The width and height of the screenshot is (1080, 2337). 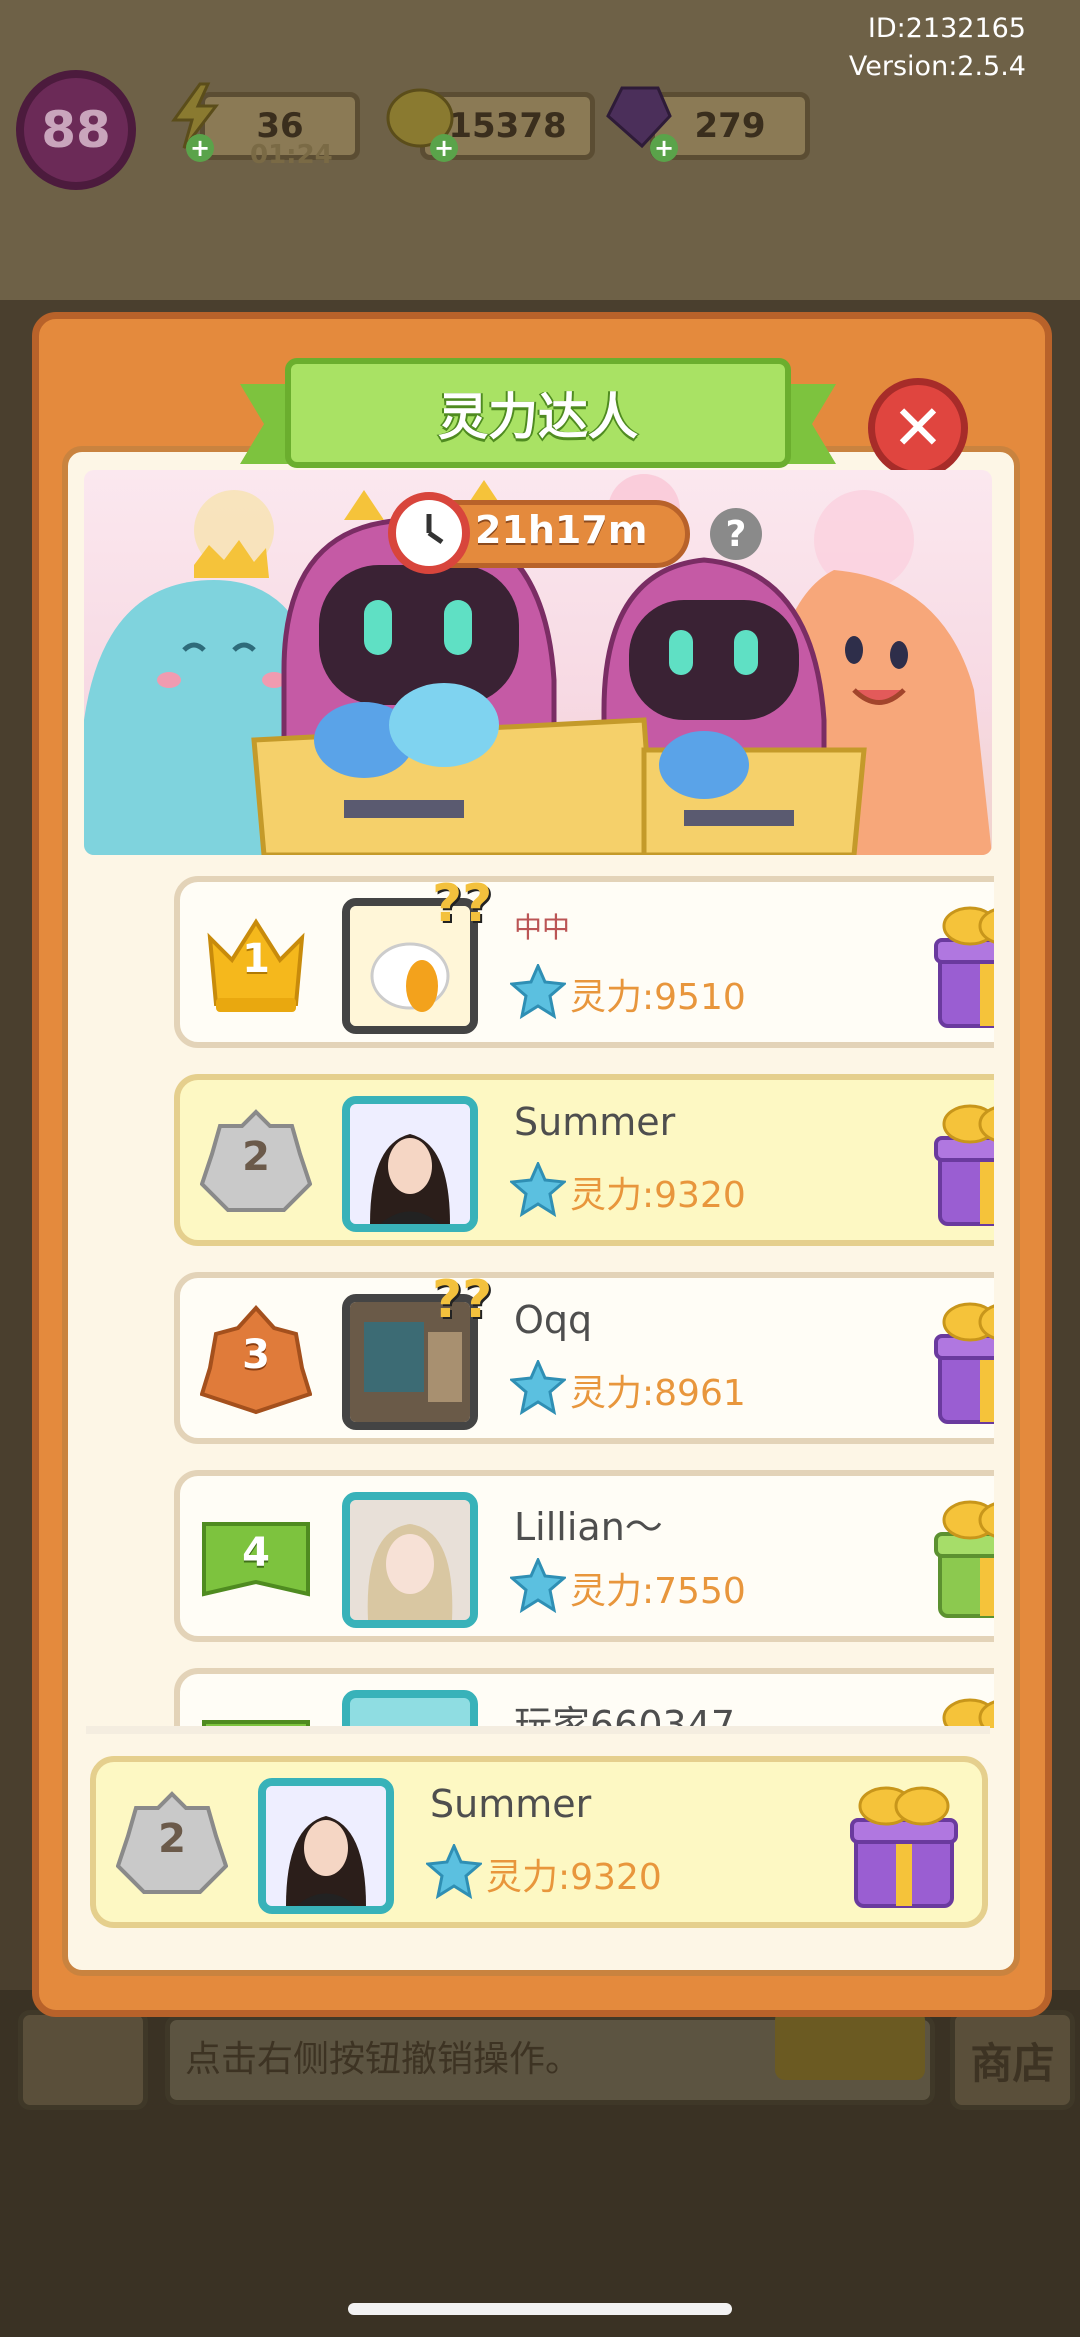 I want to click on level-value: 88, so click(x=76, y=130).